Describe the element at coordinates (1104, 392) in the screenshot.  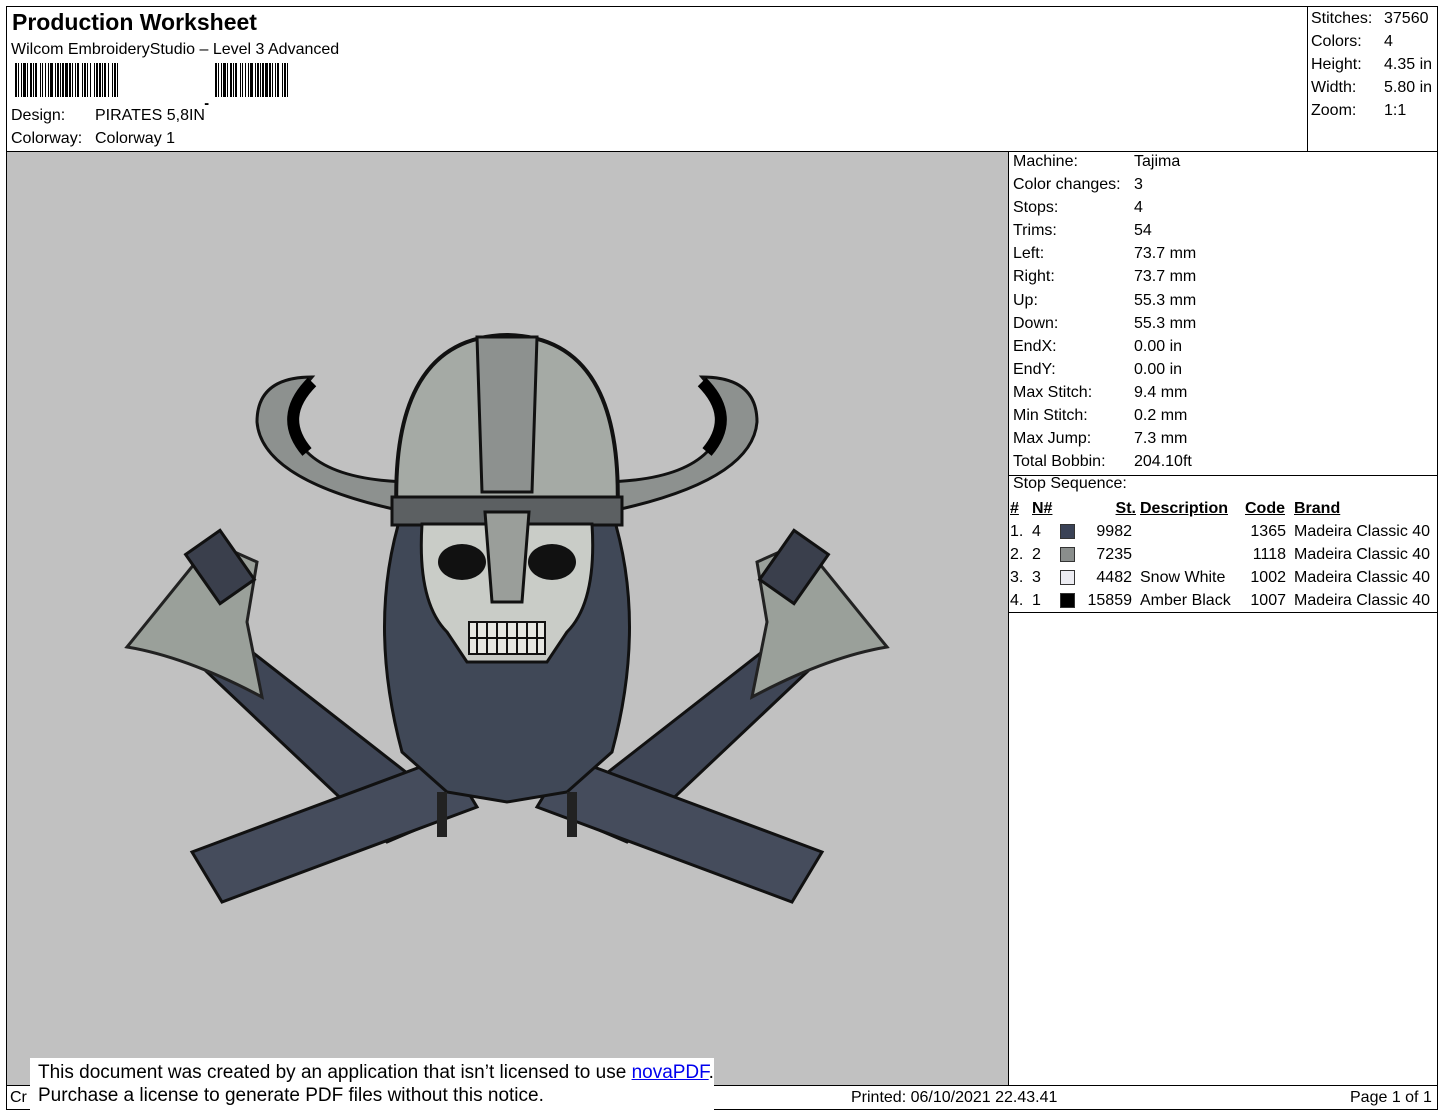
I see `info-row: Max Stitch: 9.4 mm` at that location.